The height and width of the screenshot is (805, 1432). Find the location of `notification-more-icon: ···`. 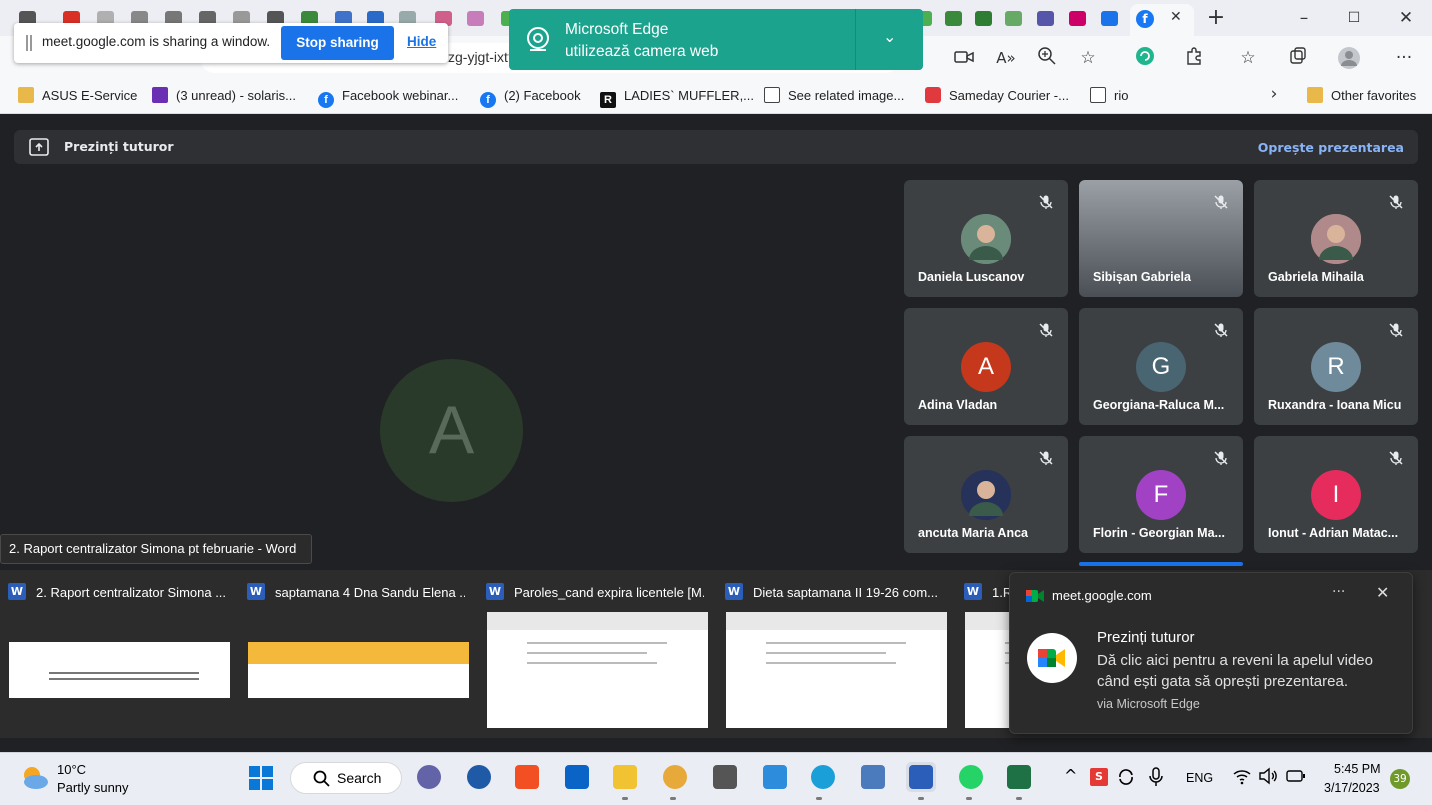

notification-more-icon: ··· is located at coordinates (1338, 592).